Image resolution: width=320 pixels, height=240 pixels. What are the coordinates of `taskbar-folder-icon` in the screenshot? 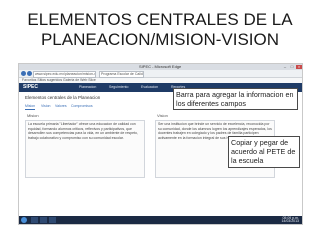 It's located at (43, 220).